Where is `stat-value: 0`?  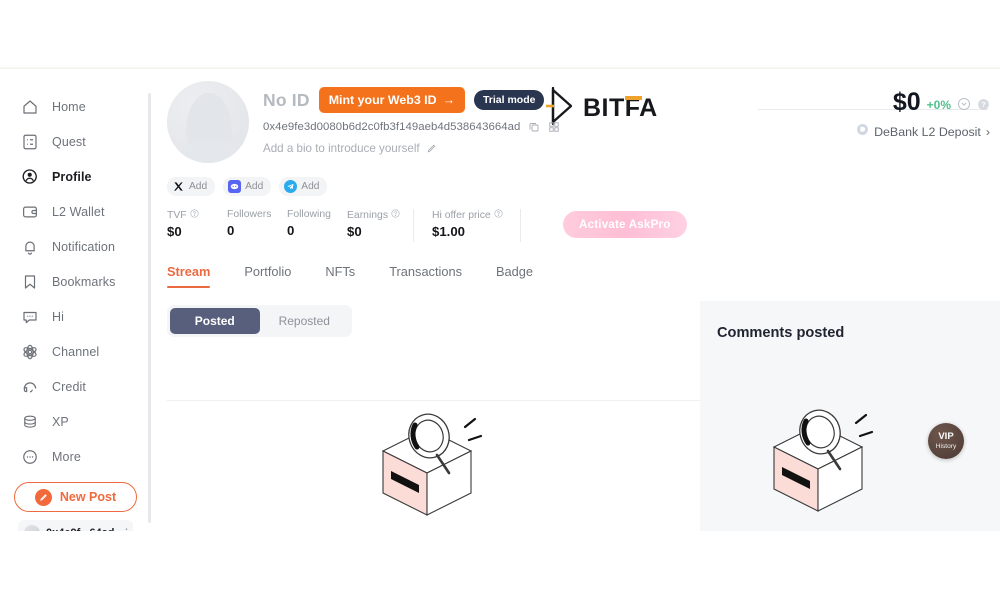
stat-value: 0 is located at coordinates (231, 230).